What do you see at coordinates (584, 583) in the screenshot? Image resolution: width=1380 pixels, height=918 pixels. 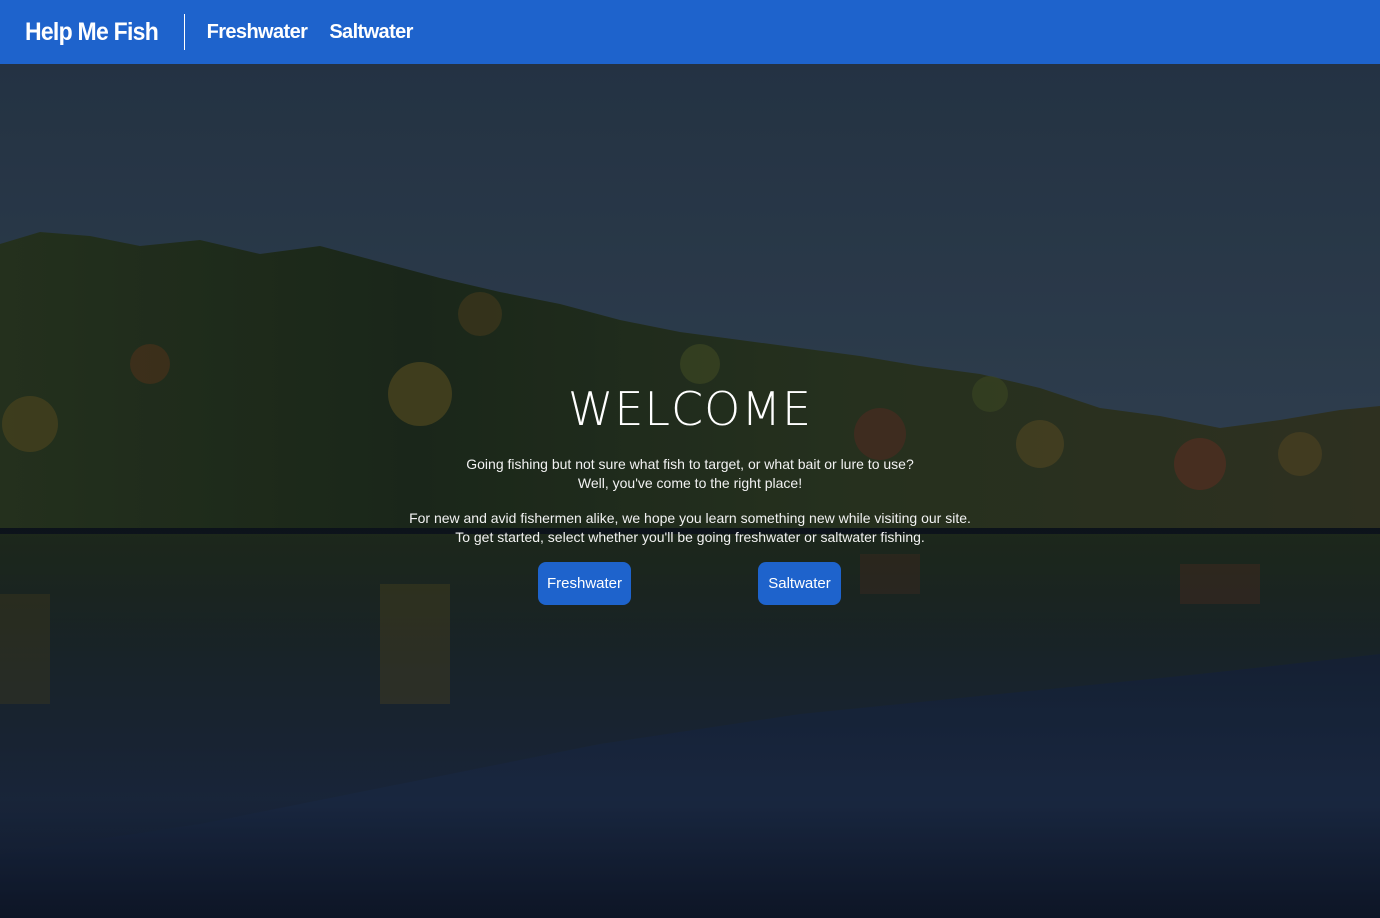 I see `freshwater-button: Freshwater` at bounding box center [584, 583].